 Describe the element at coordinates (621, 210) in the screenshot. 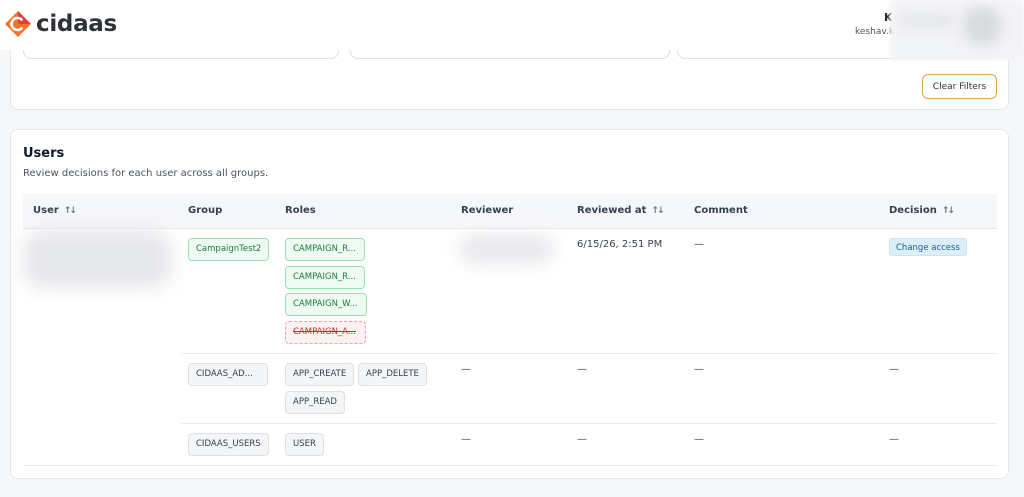

I see `column-reviewed-at: Reviewed at ↑↓` at that location.